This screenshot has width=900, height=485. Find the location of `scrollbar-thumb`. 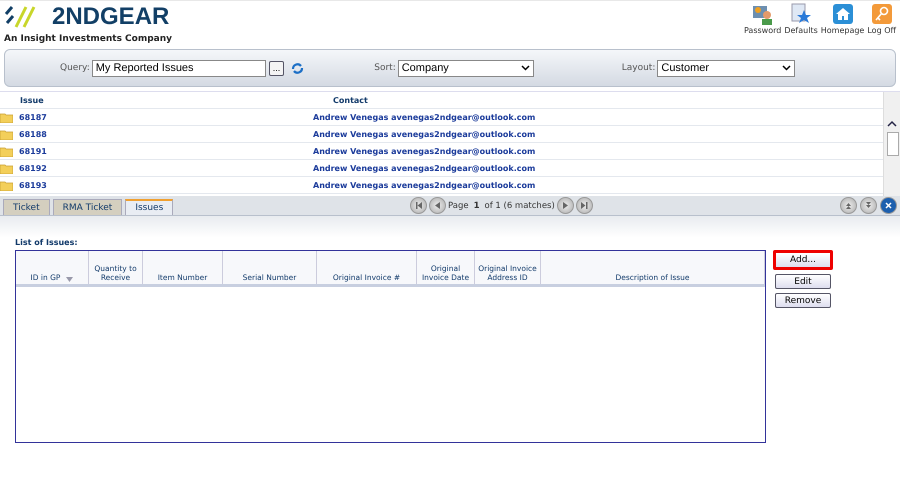

scrollbar-thumb is located at coordinates (893, 144).